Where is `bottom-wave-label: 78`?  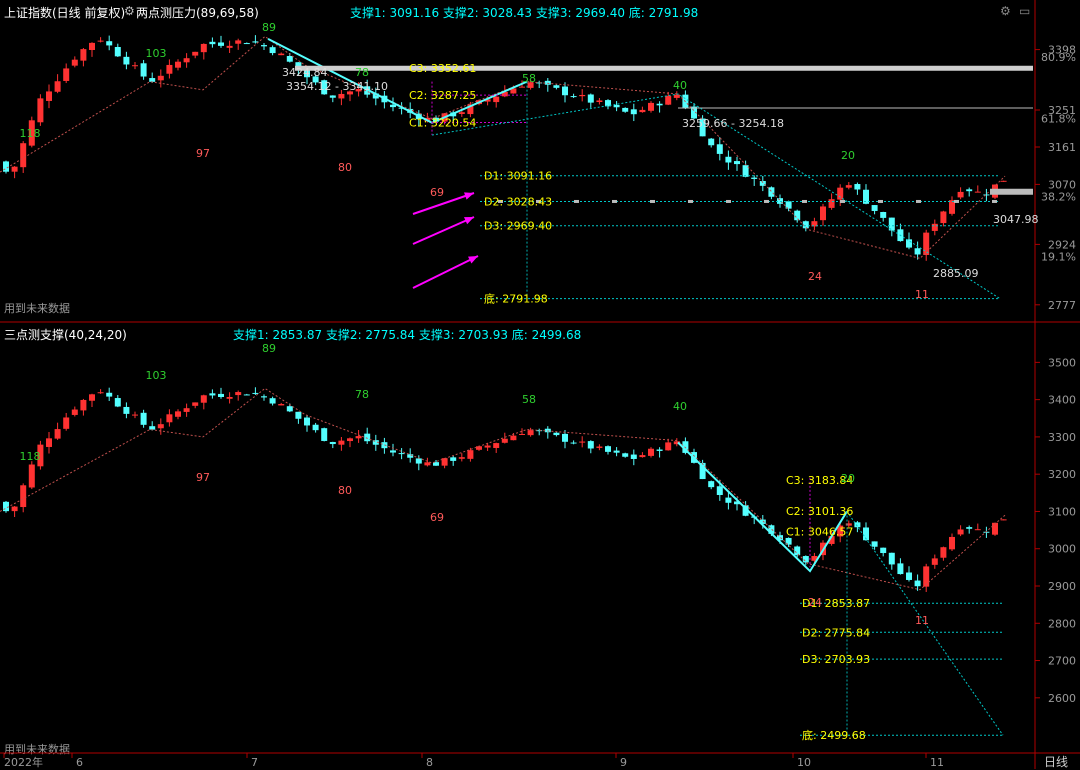 bottom-wave-label: 78 is located at coordinates (362, 394).